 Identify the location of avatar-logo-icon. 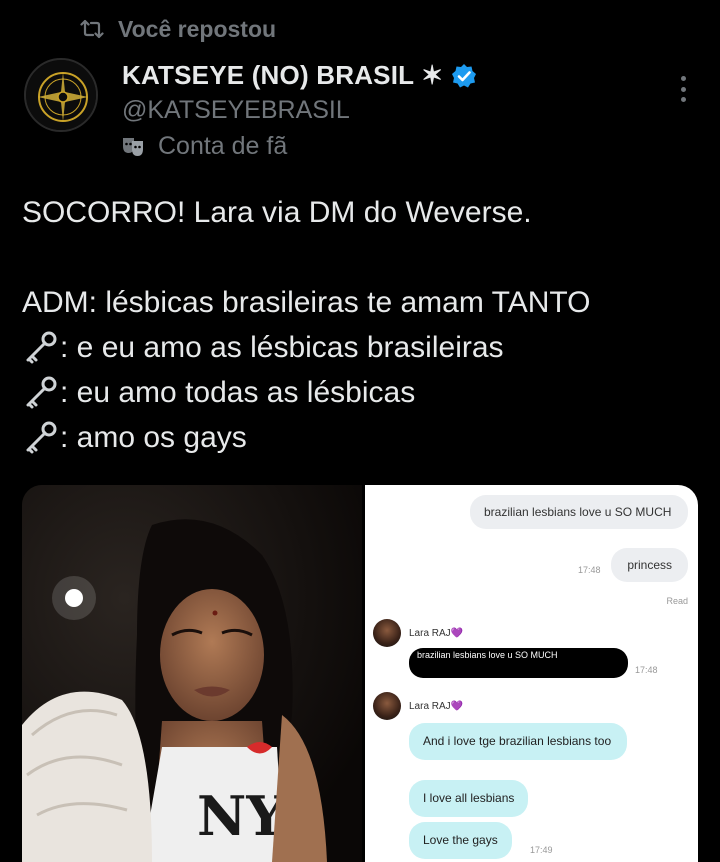
(61, 95).